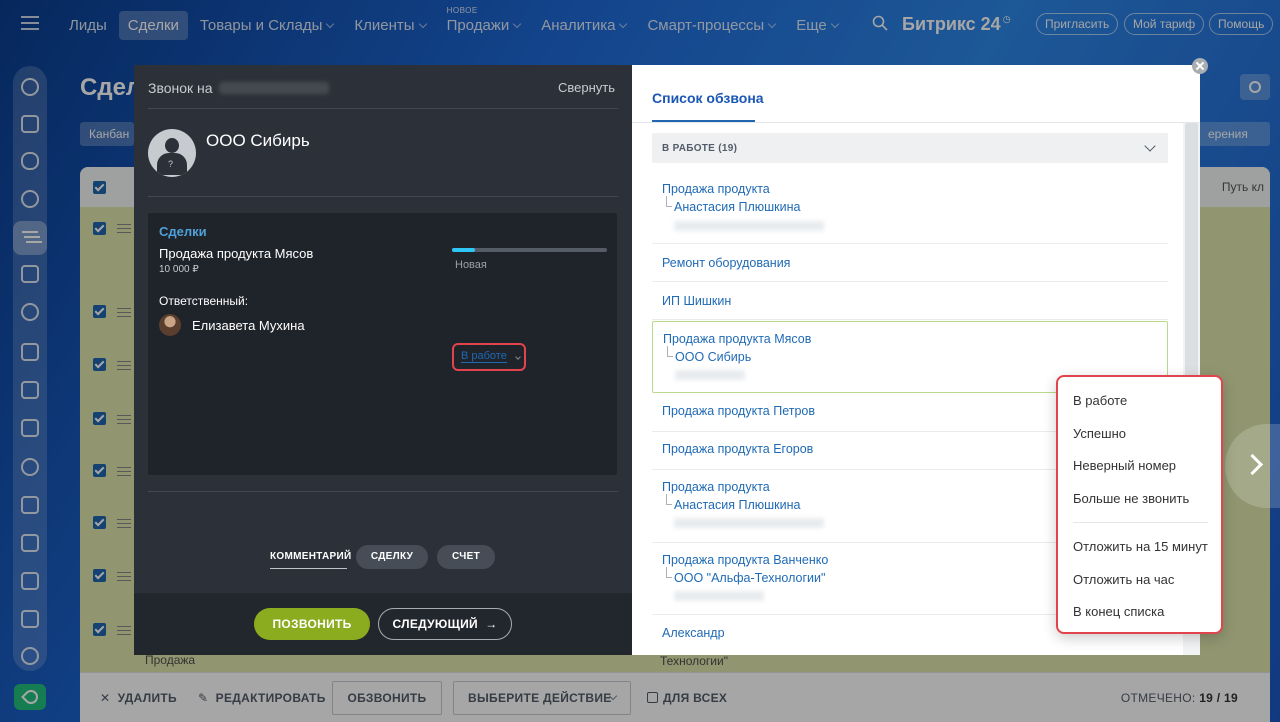 Image resolution: width=1280 pixels, height=722 pixels. What do you see at coordinates (1124, 465) in the screenshot?
I see `menu-item-wrong-number: Неверный номер` at bounding box center [1124, 465].